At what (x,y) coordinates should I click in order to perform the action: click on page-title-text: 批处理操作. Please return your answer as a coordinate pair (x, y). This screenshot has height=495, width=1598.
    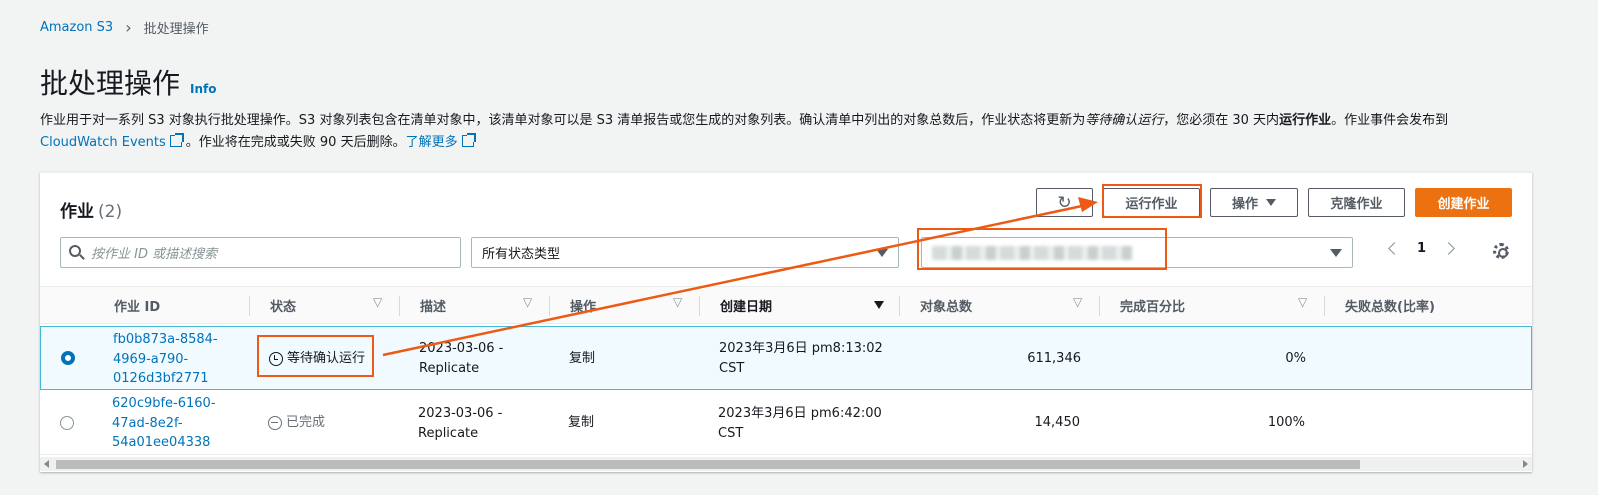
    Looking at the image, I should click on (110, 83).